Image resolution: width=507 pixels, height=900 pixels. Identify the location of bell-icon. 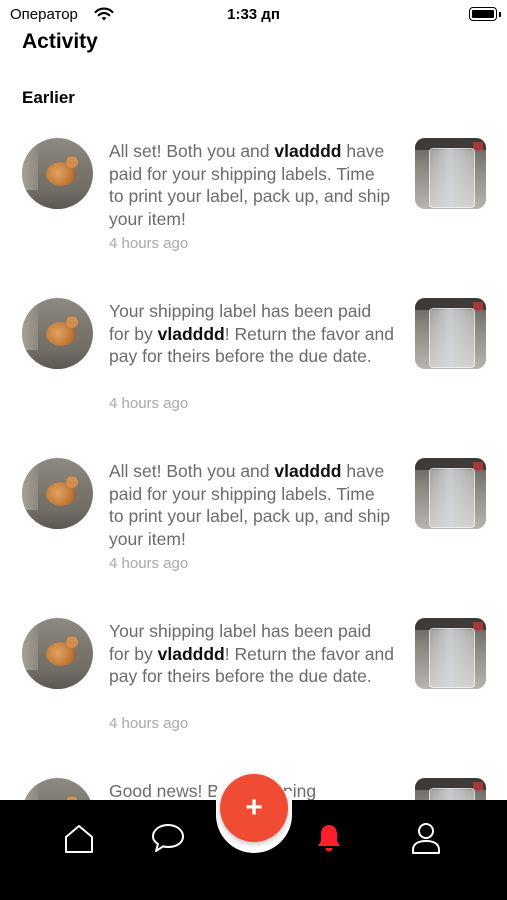
(329, 838).